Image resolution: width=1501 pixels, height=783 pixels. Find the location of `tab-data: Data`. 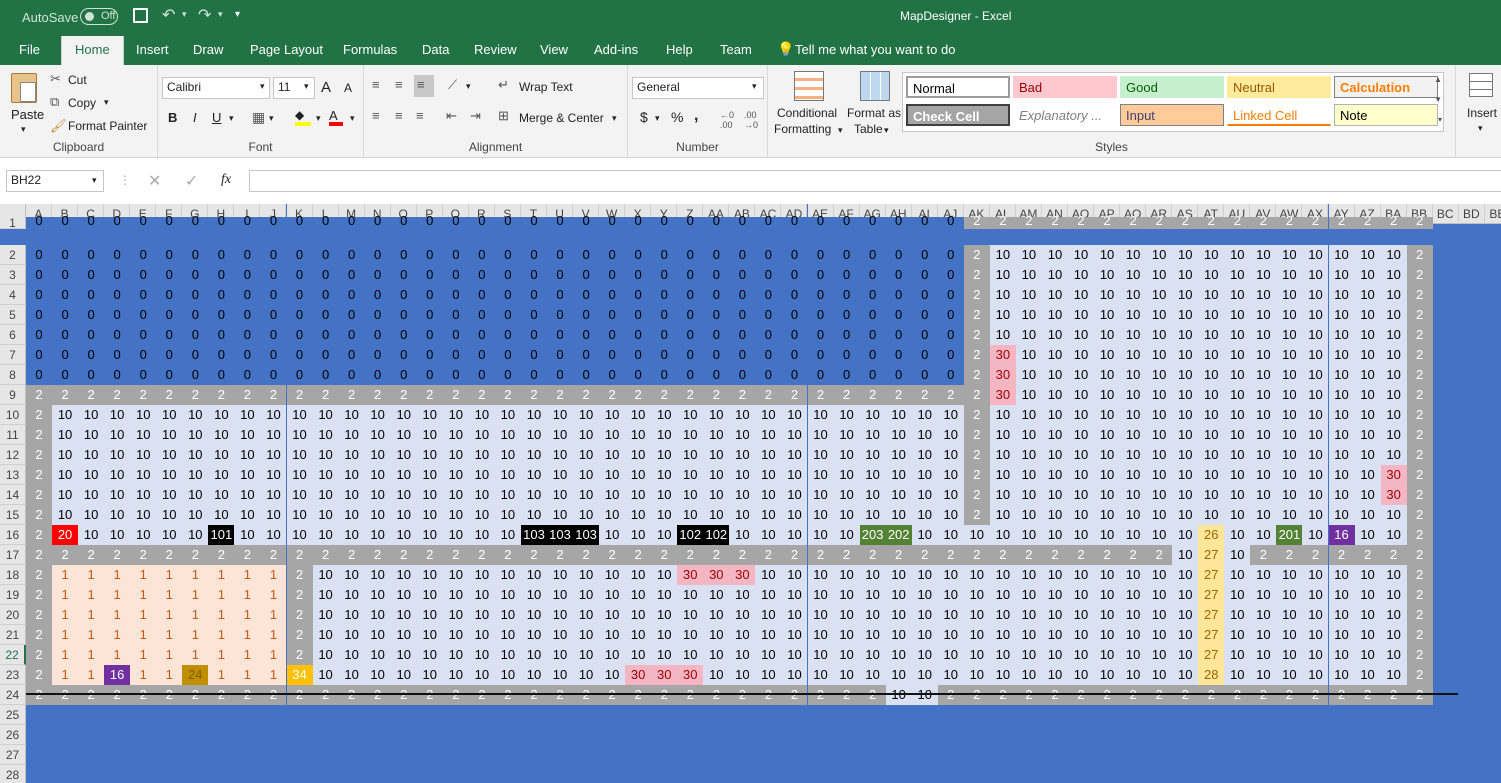

tab-data: Data is located at coordinates (435, 49).